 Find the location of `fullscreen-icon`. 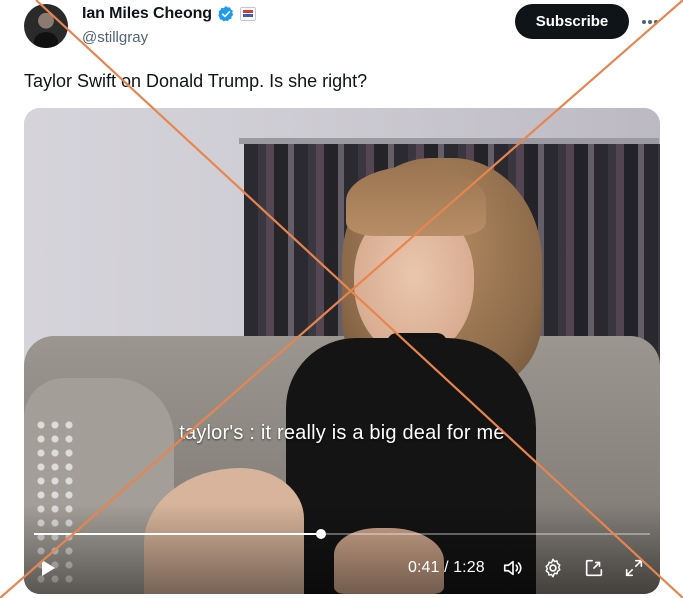

fullscreen-icon is located at coordinates (634, 568).